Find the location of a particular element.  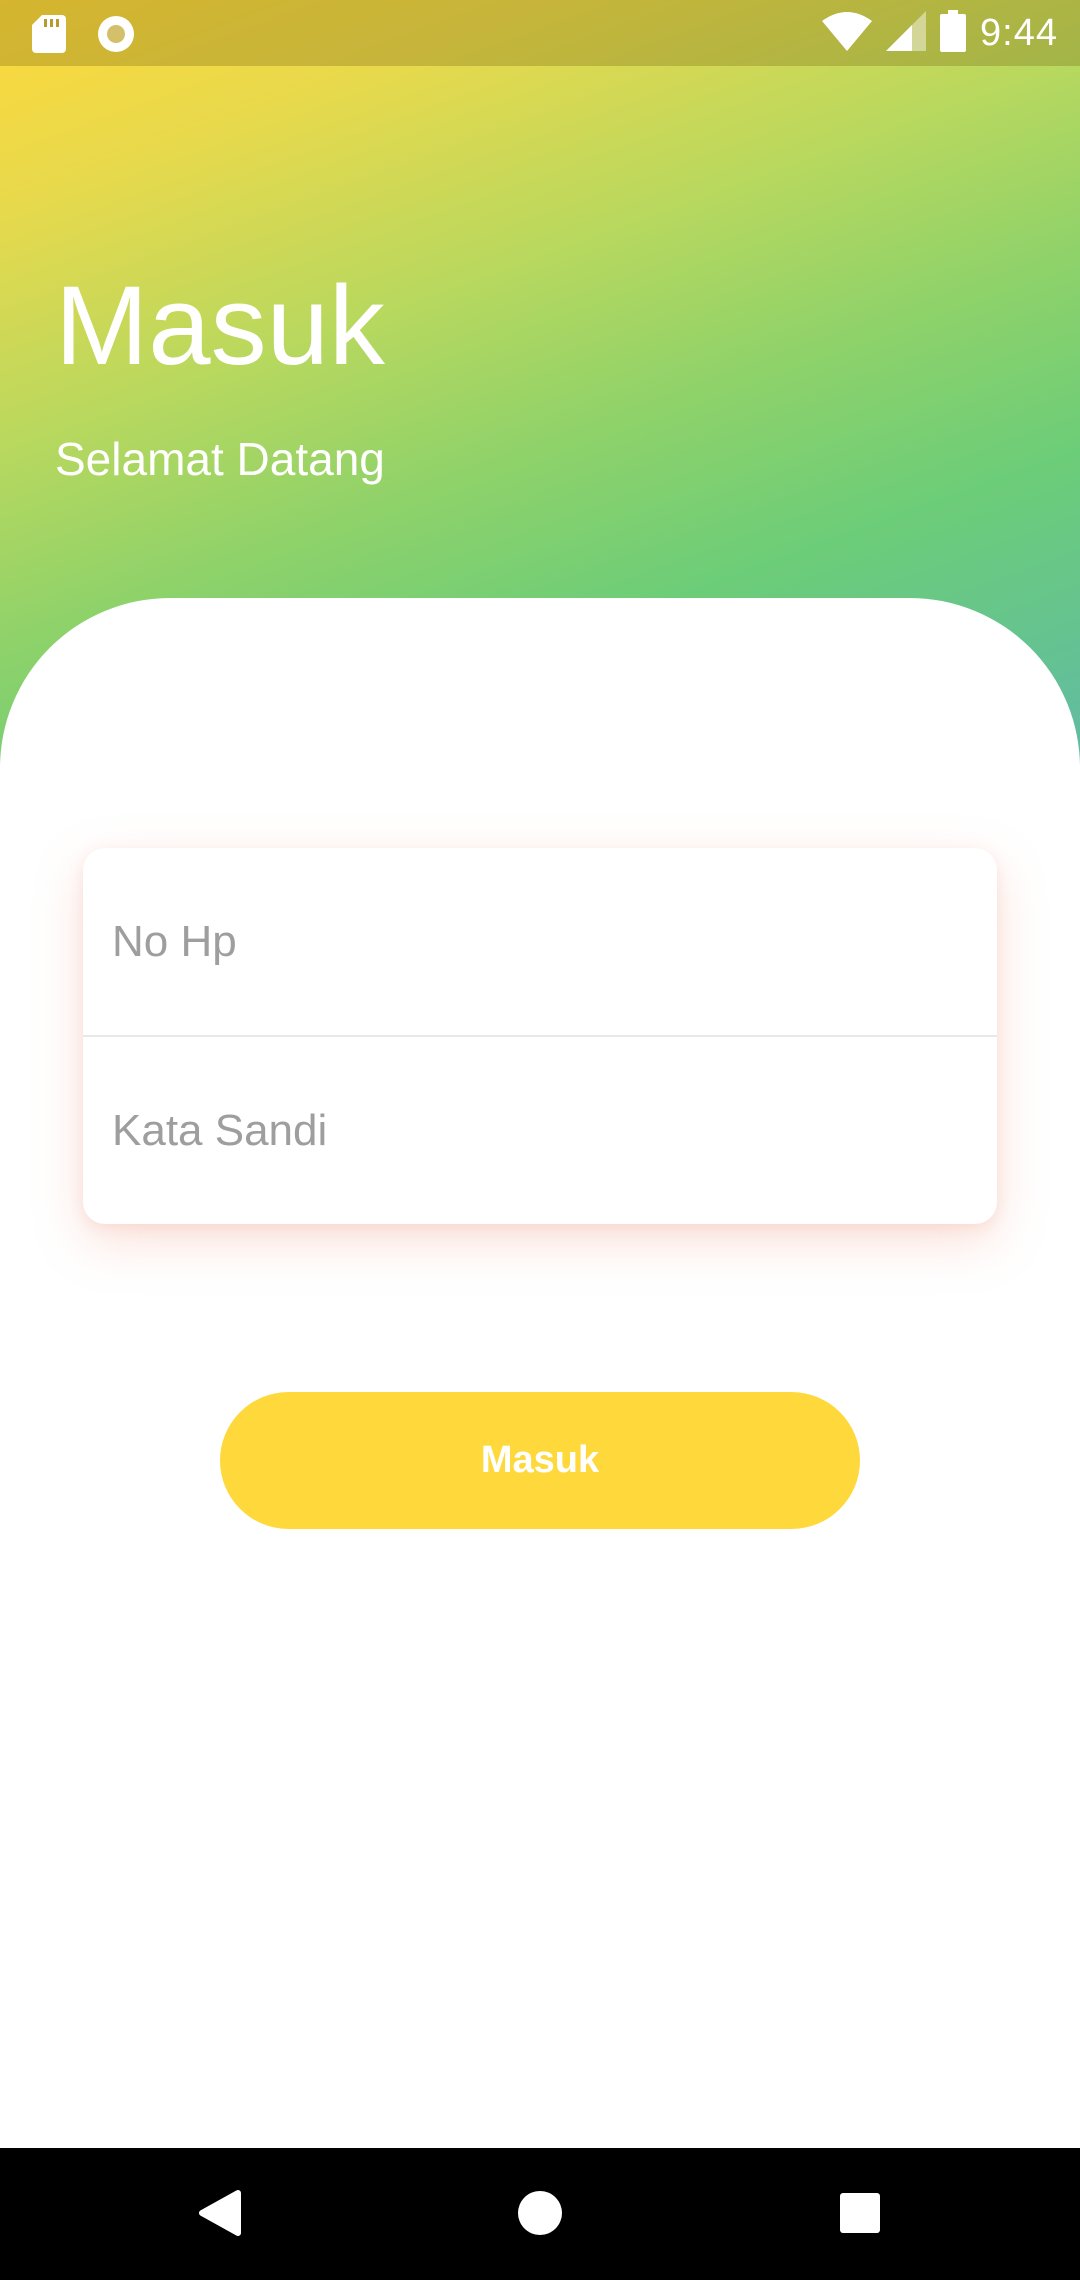

page-subtitle: Selamat Datang is located at coordinates (220, 459).